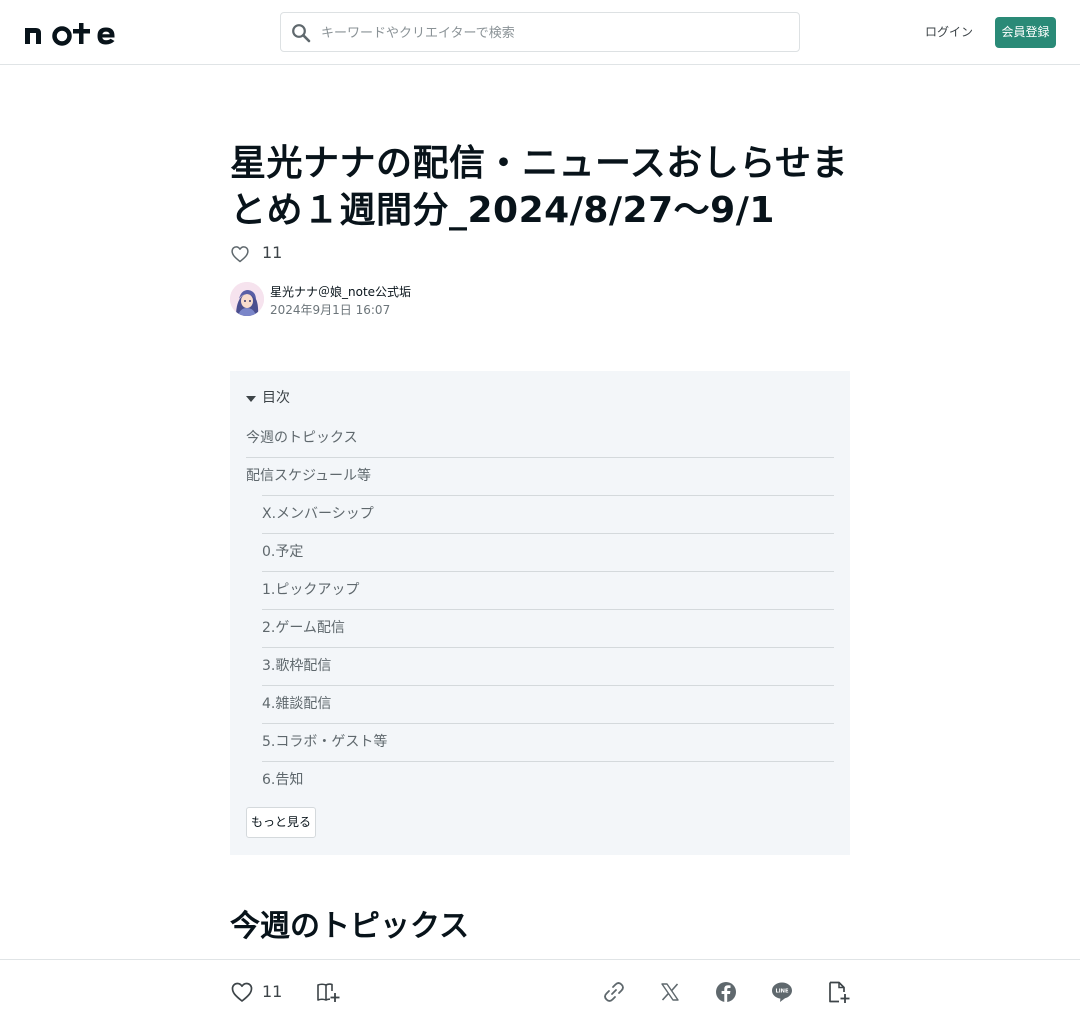 This screenshot has height=1024, width=1080. I want to click on toc-item: 配信スケジュール等, so click(540, 476).